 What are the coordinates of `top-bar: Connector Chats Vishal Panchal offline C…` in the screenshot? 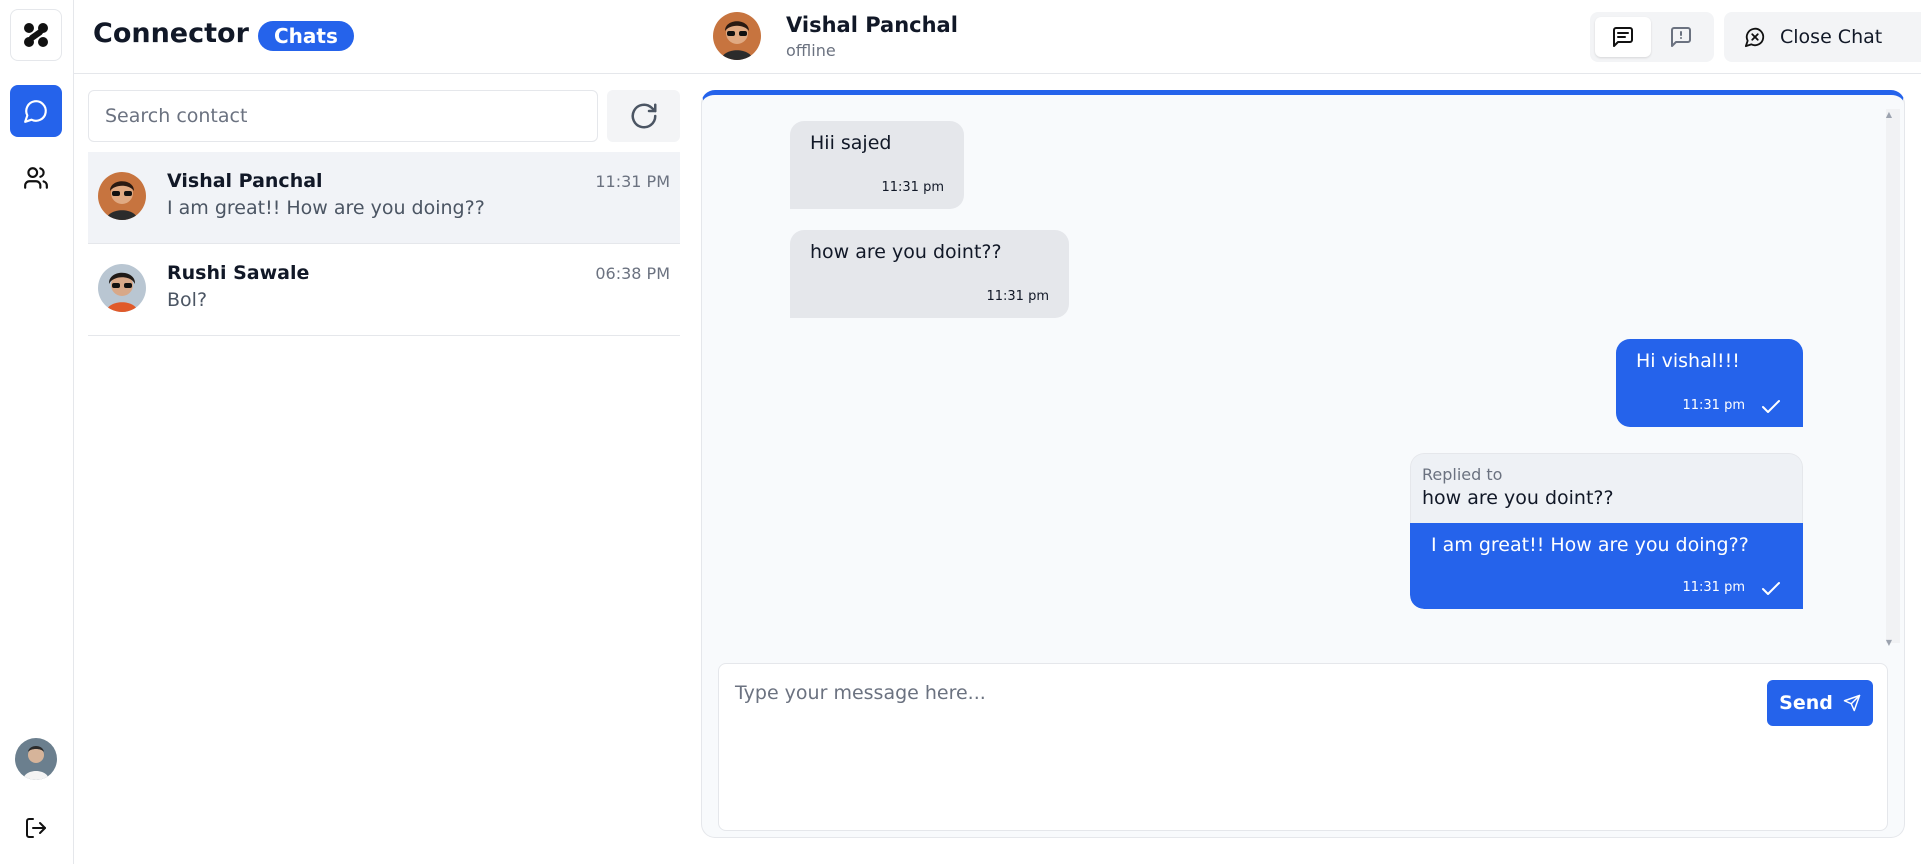 It's located at (997, 37).